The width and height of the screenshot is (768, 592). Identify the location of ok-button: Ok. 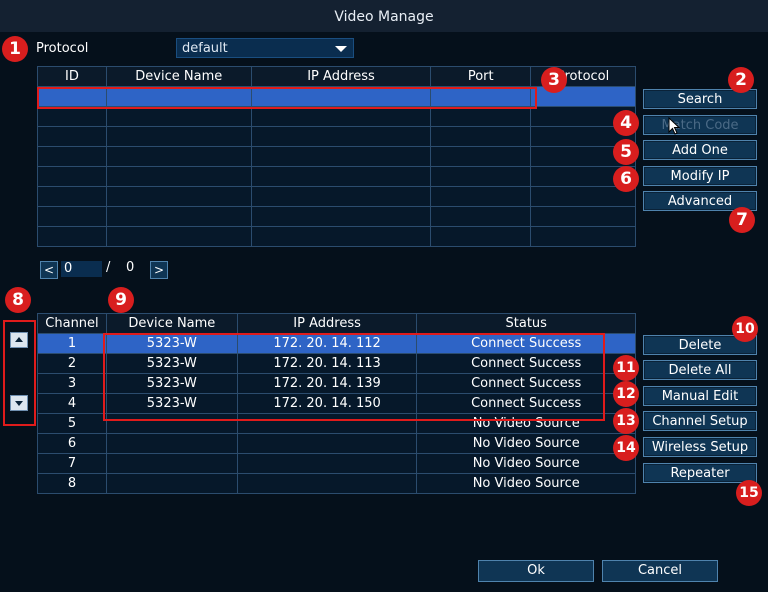
(536, 571).